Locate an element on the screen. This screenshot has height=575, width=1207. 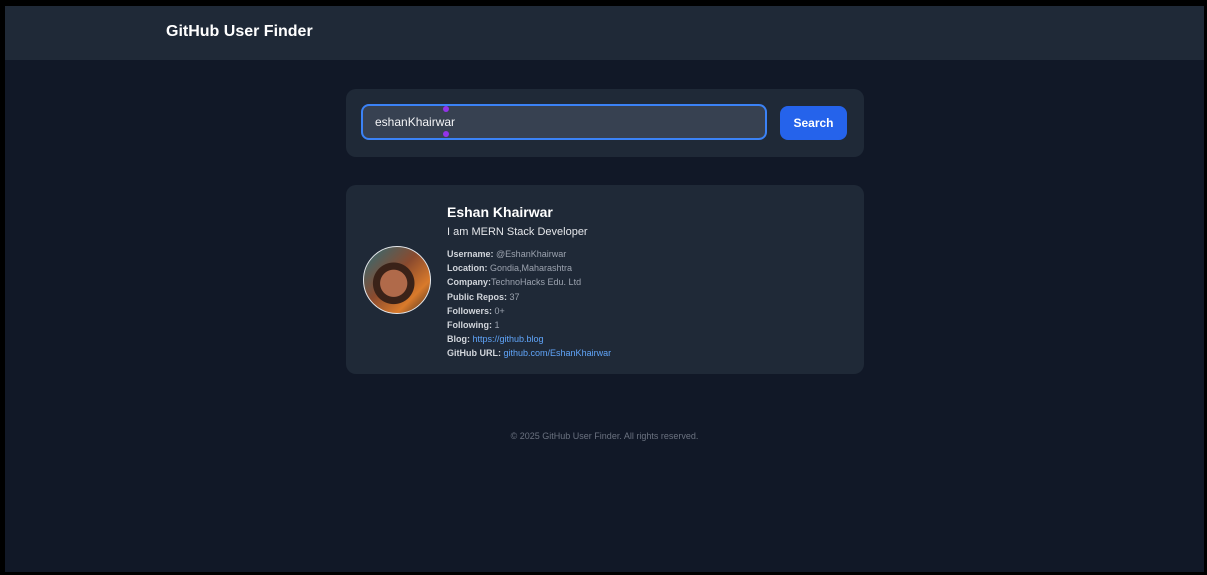
github-url-link: github.com/EshanKhairwar is located at coordinates (558, 353).